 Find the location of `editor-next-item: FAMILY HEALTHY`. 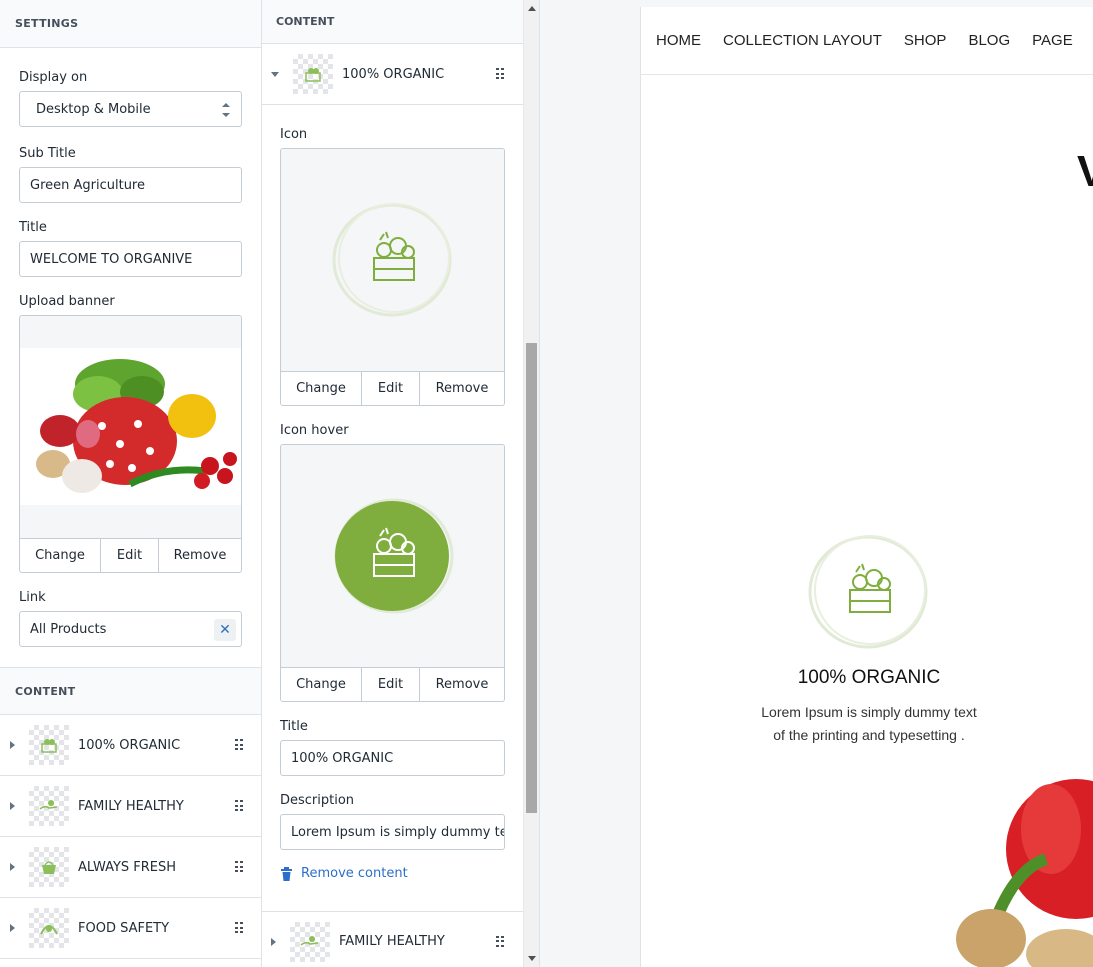

editor-next-item: FAMILY HEALTHY is located at coordinates (393, 939).